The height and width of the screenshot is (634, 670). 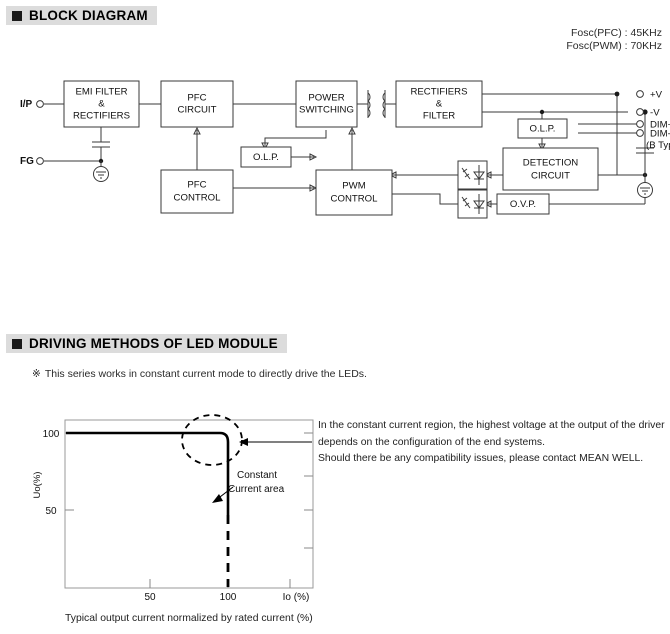 I want to click on section-title: DRIVING METHODS OF LED MODULE, so click(x=153, y=343).